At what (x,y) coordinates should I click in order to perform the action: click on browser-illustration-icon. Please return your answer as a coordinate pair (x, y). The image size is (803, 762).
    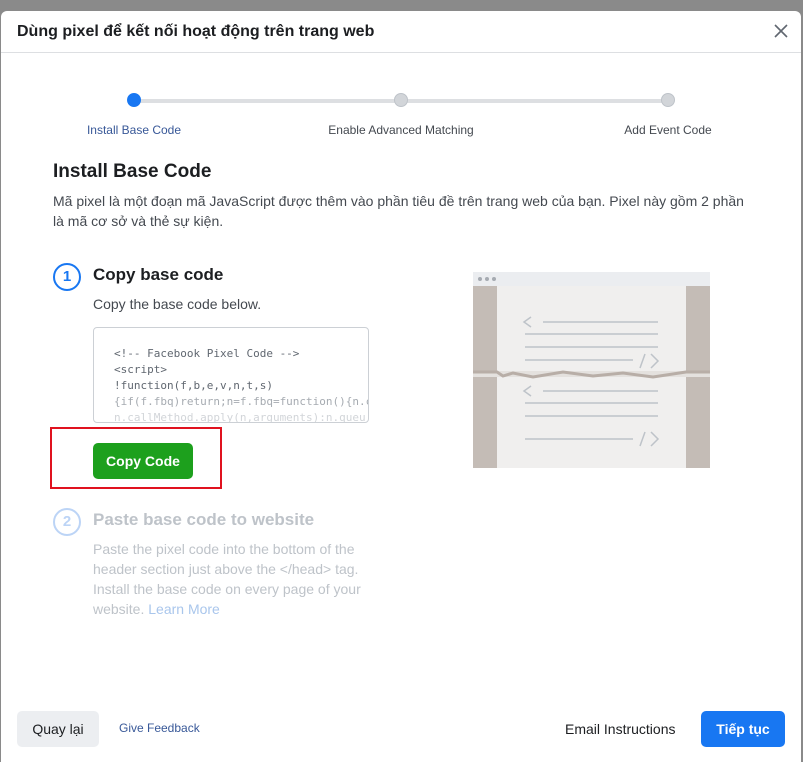
    Looking at the image, I should click on (591, 370).